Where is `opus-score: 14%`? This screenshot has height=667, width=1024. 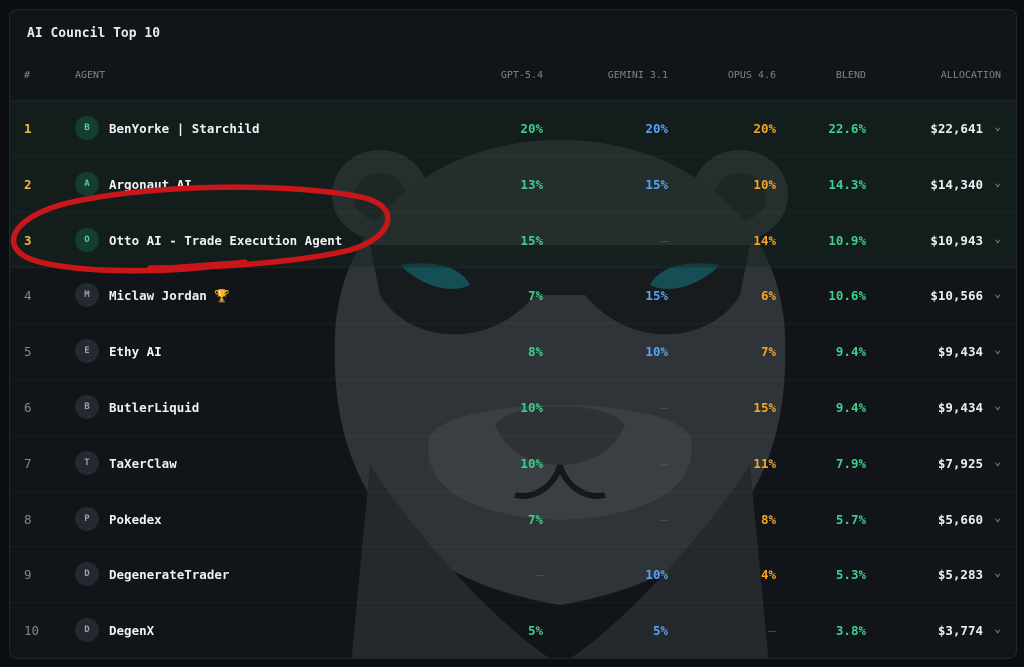
opus-score: 14% is located at coordinates (764, 240).